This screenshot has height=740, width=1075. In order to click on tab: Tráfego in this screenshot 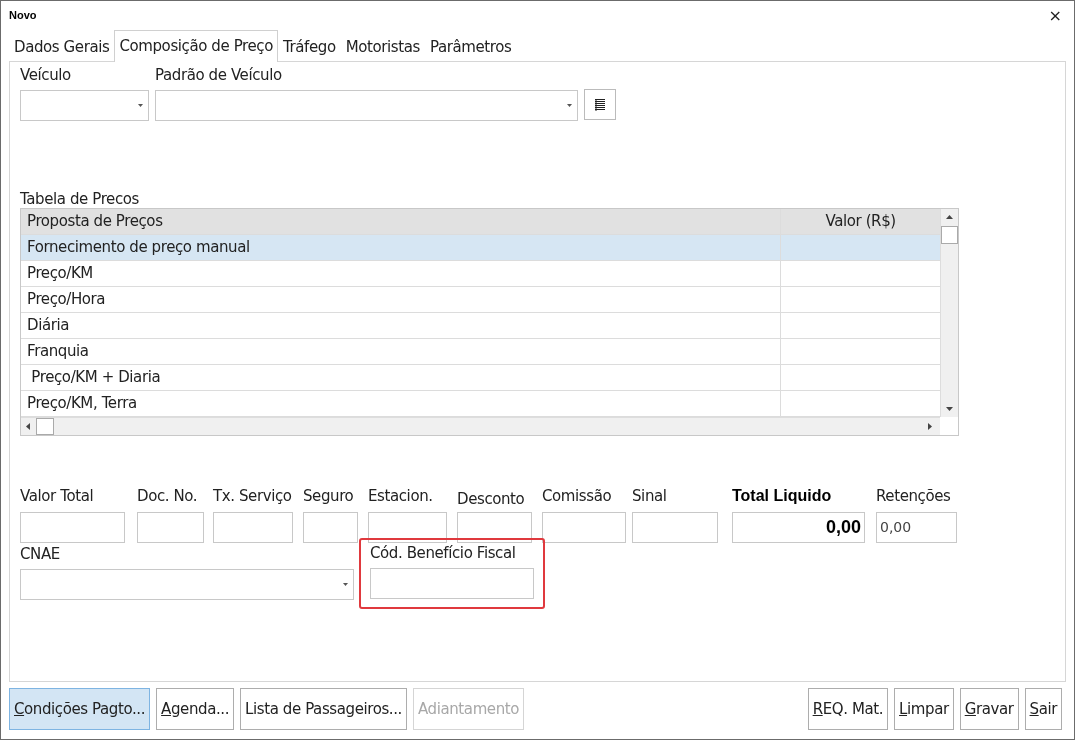, I will do `click(309, 47)`.